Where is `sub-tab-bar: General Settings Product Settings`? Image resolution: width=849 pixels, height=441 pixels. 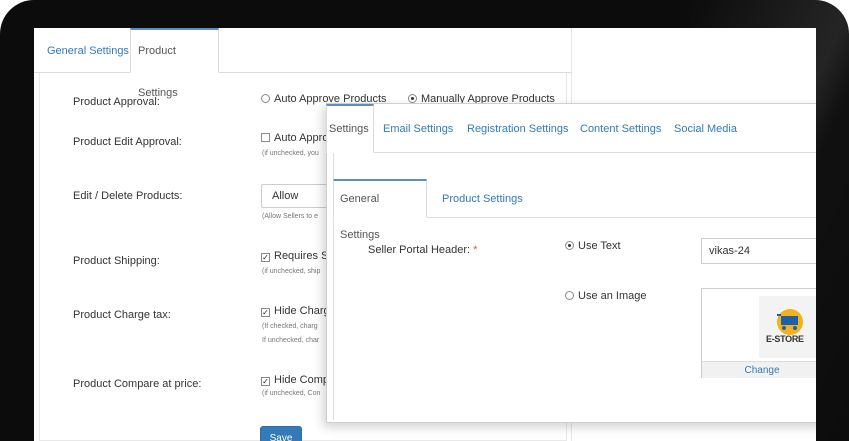 sub-tab-bar: General Settings Product Settings is located at coordinates (574, 210).